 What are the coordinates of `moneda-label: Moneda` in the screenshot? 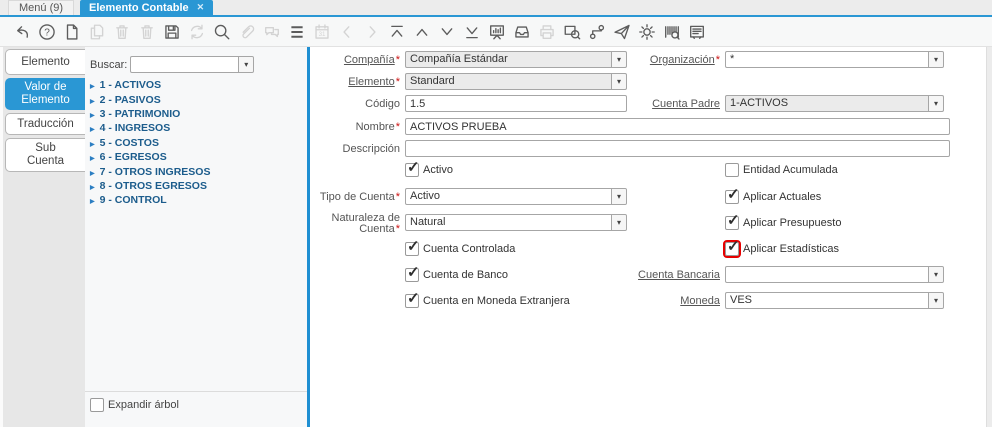 It's located at (672, 301).